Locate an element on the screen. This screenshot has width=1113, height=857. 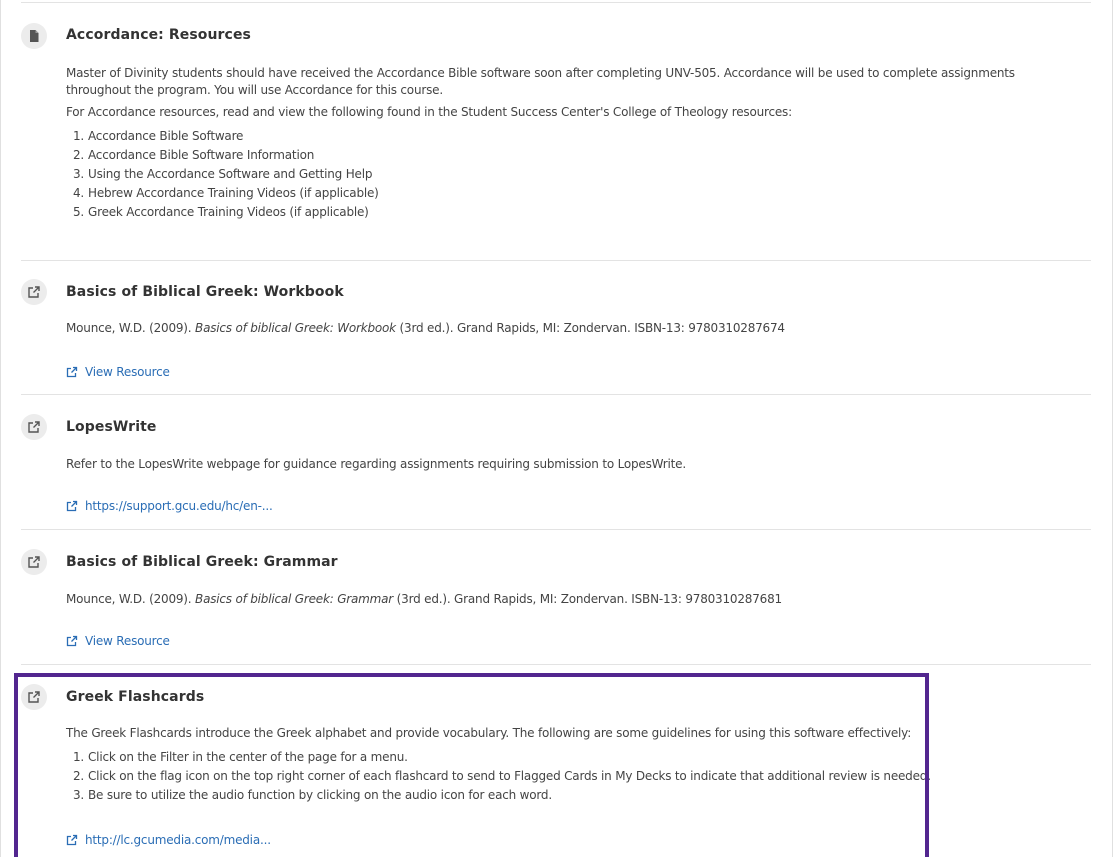
resource-title: Greek Flashcards is located at coordinates (135, 697).